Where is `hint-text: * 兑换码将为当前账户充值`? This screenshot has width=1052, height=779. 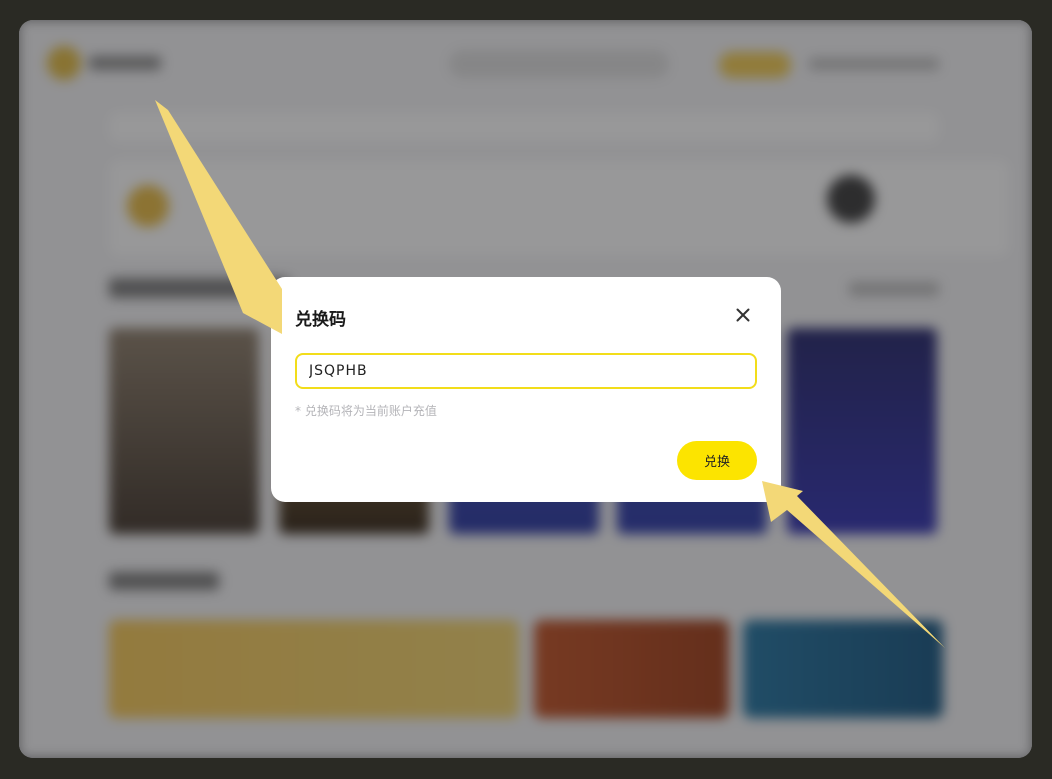
hint-text: * 兑换码将为当前账户充值 is located at coordinates (366, 411).